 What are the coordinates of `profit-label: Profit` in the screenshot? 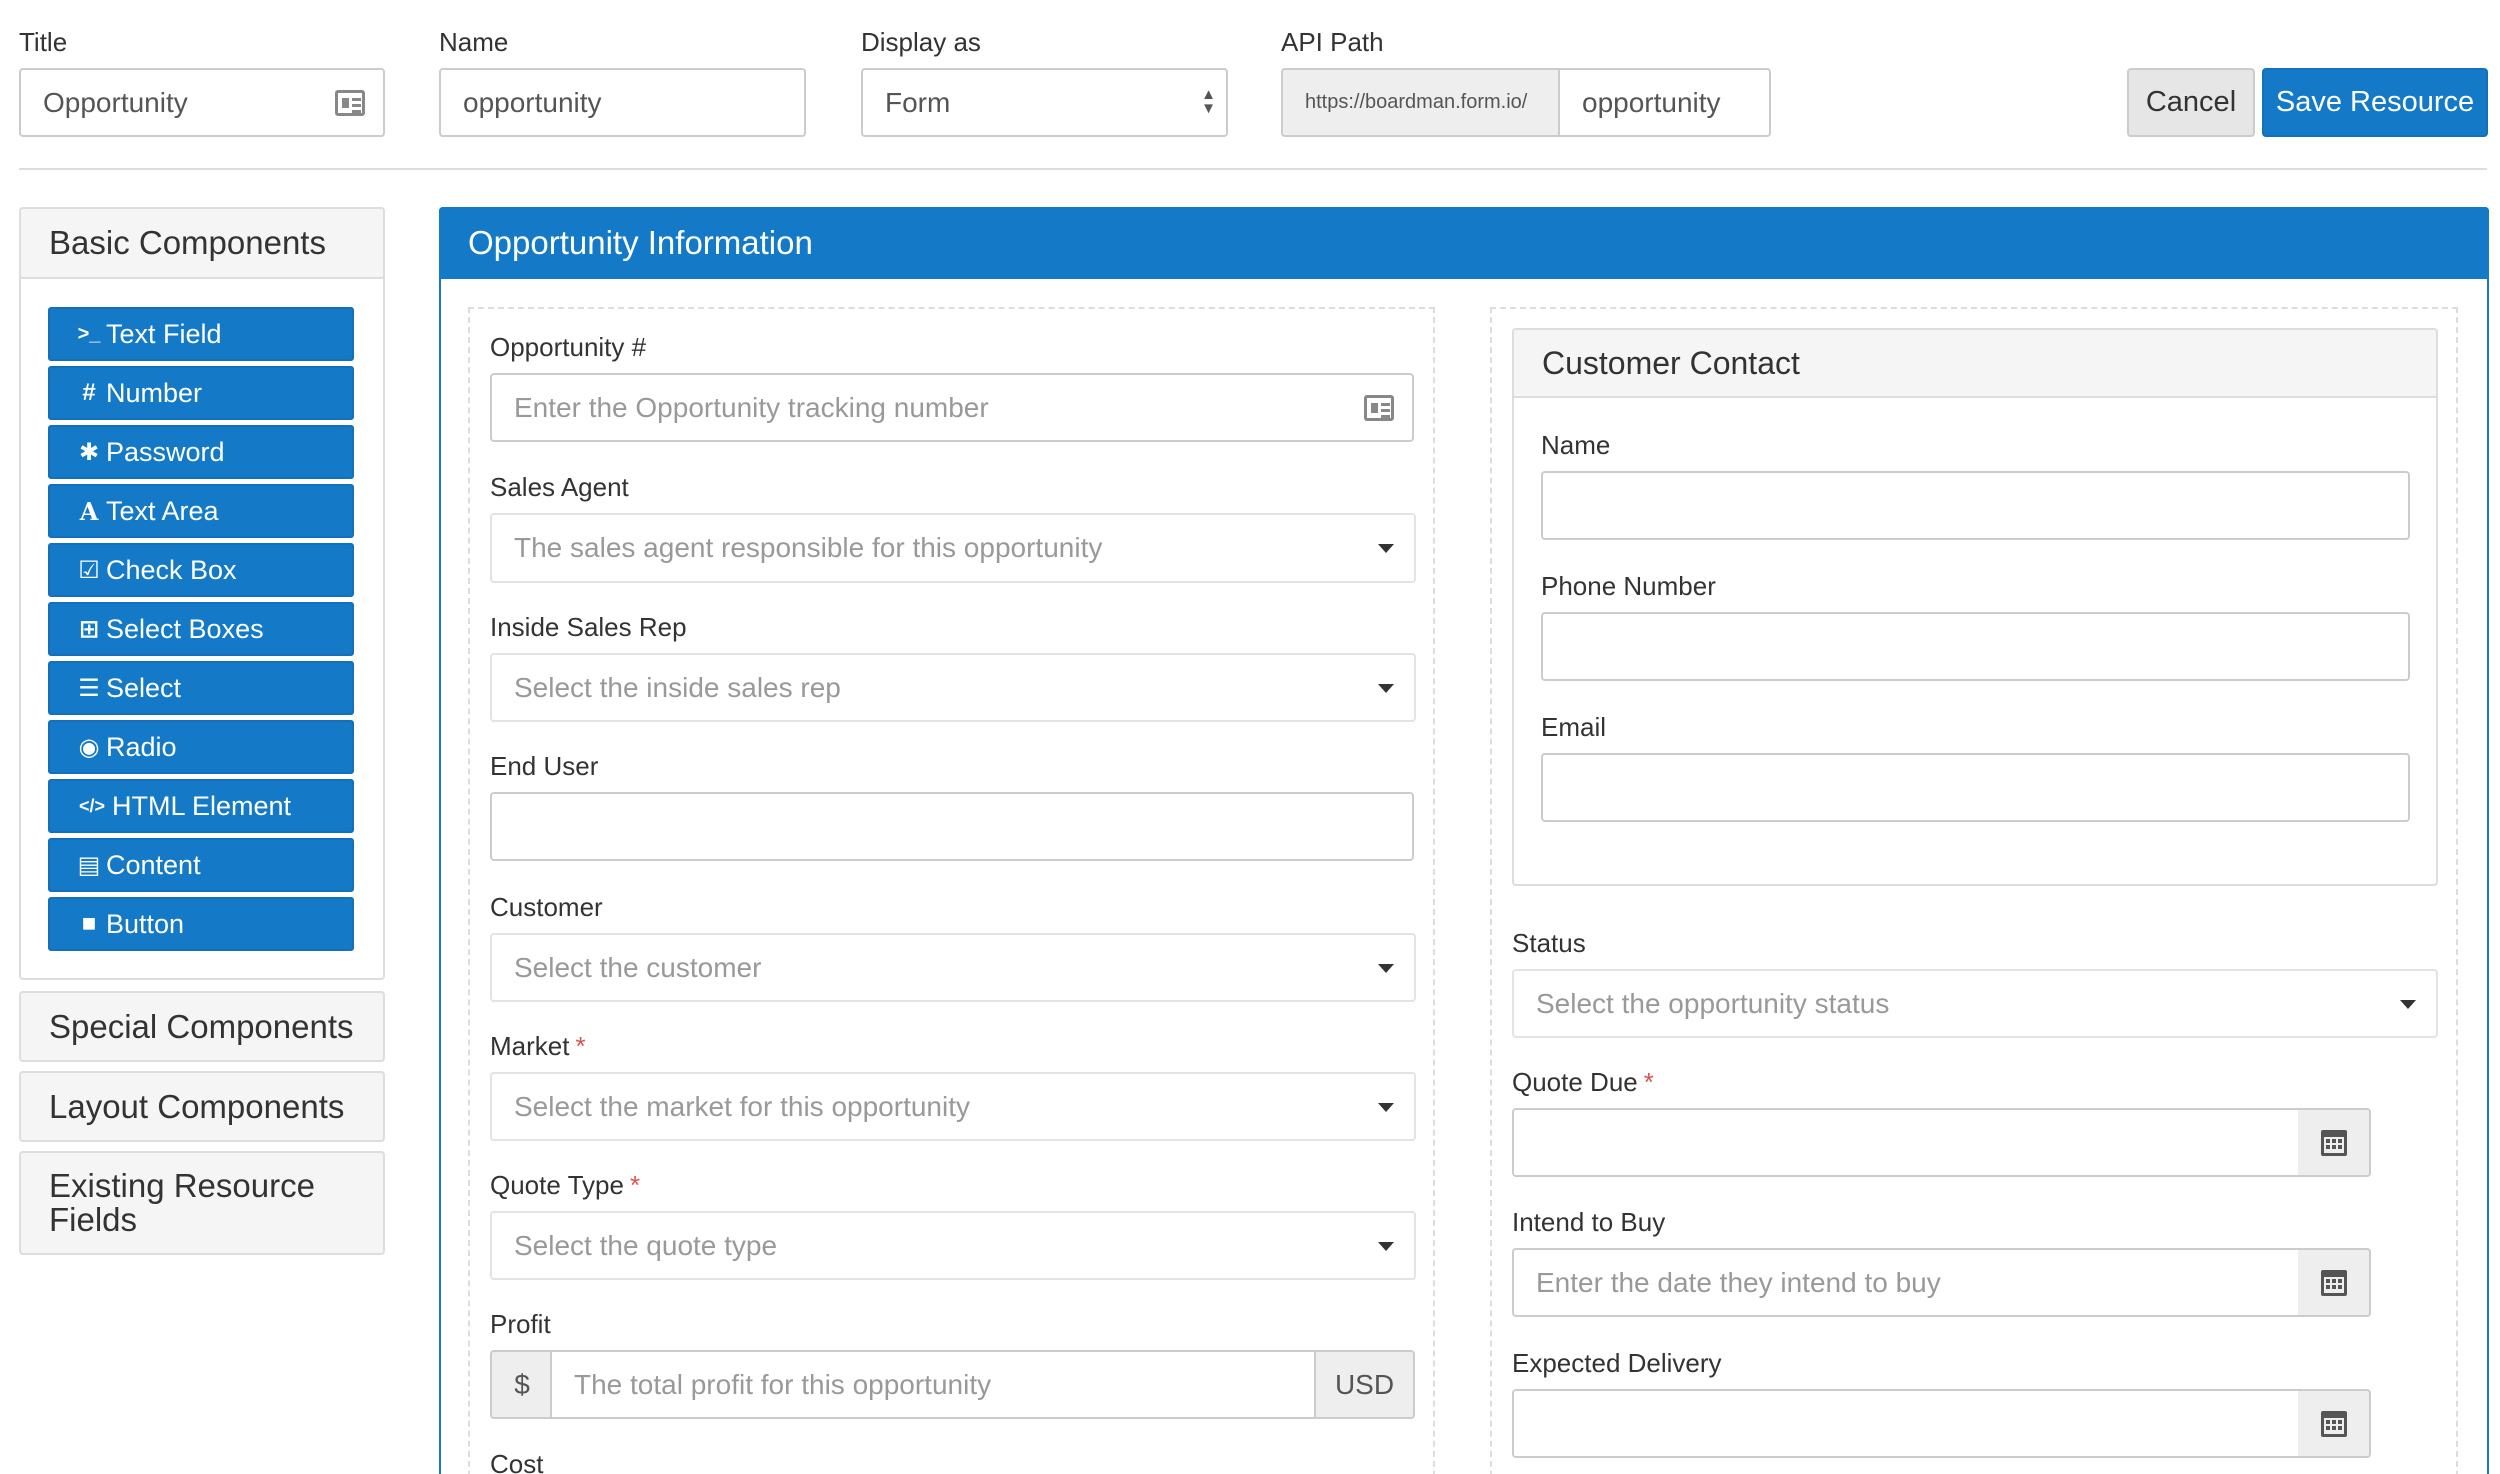 It's located at (520, 1324).